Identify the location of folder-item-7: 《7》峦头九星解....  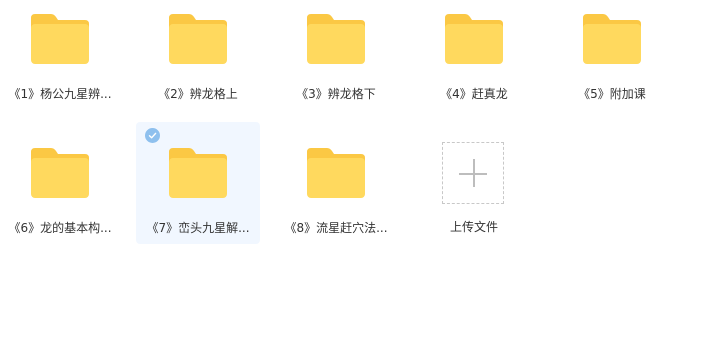
(198, 183).